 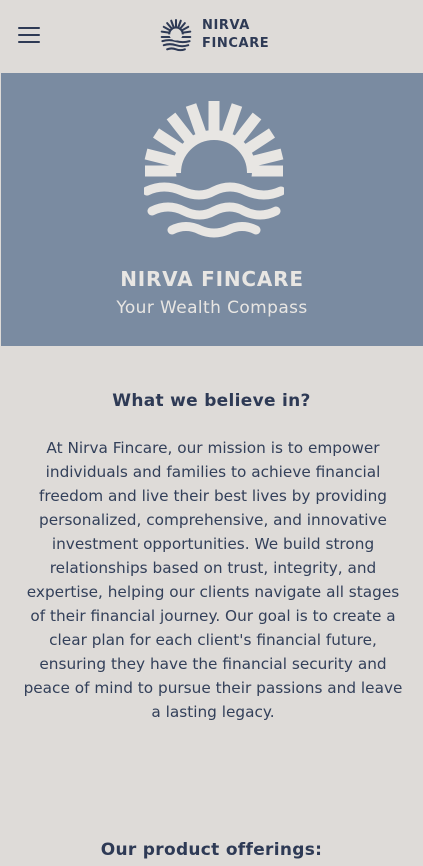 What do you see at coordinates (235, 35) in the screenshot?
I see `brand-name: NIRVA FINCARE` at bounding box center [235, 35].